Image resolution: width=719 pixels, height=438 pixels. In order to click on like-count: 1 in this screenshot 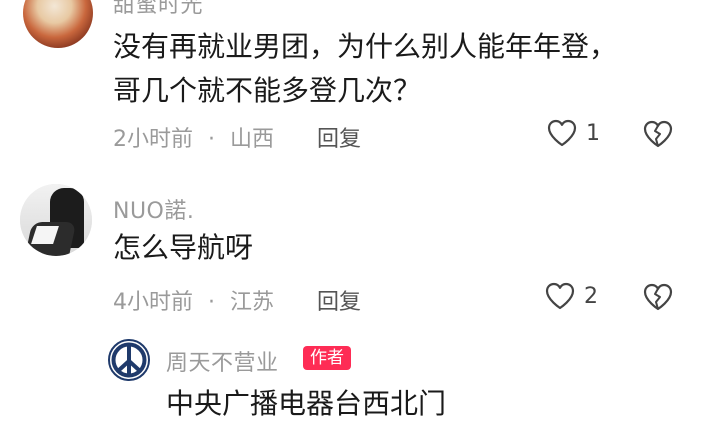, I will do `click(593, 133)`.